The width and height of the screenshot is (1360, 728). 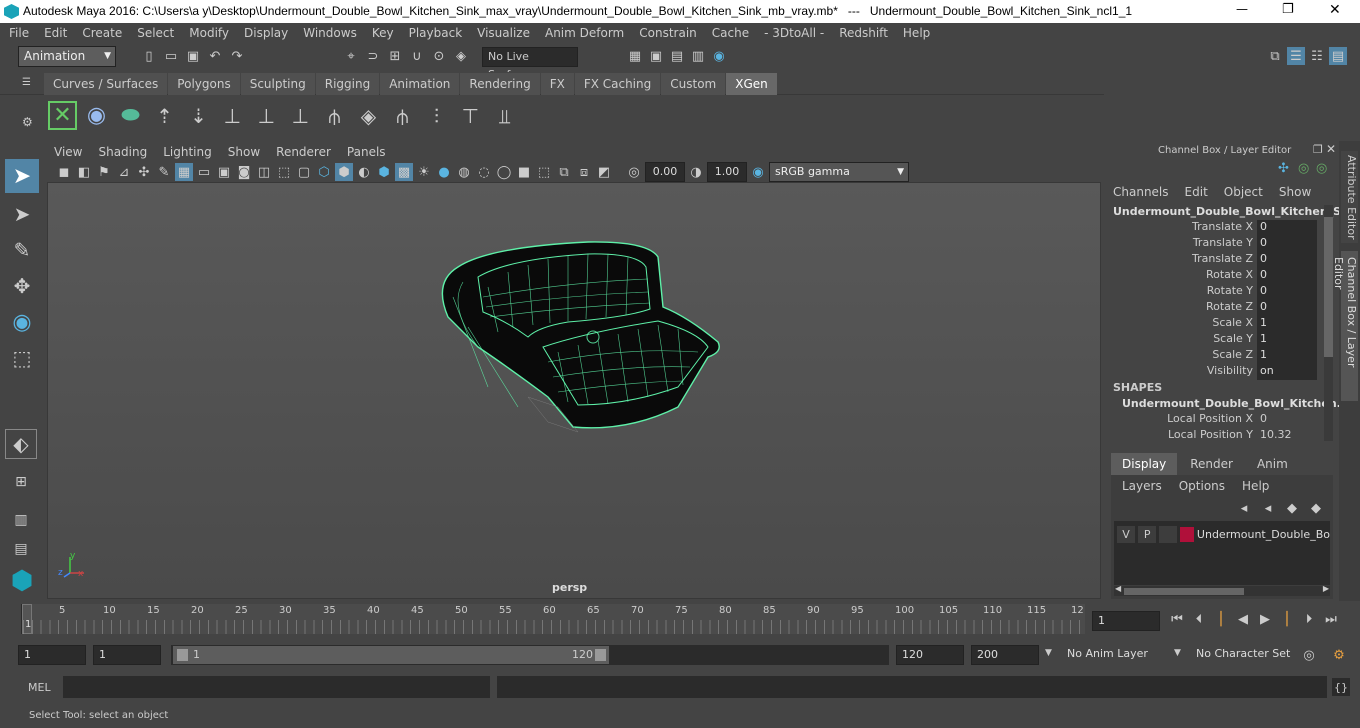 I want to click on channel-row: Rotate Z 0, so click(x=1213, y=308).